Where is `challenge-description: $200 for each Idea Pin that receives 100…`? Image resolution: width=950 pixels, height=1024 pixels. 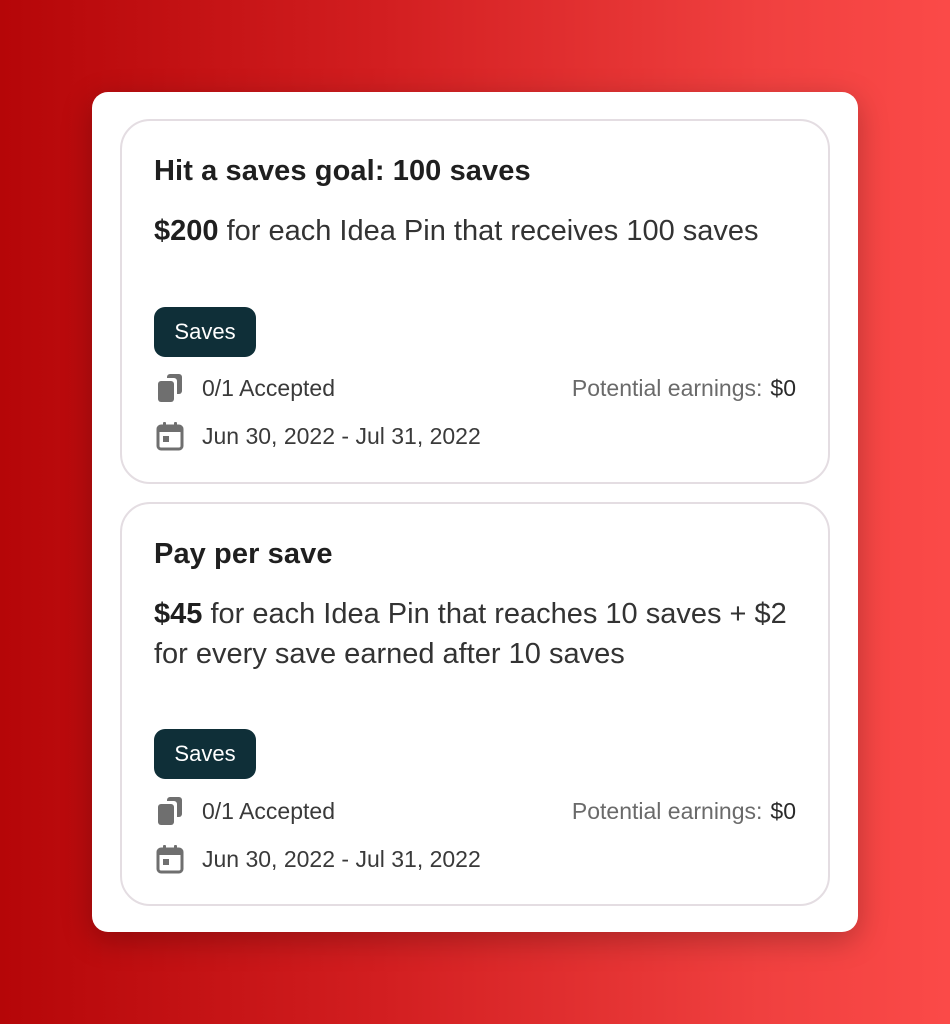 challenge-description: $200 for each Idea Pin that receives 100… is located at coordinates (474, 231).